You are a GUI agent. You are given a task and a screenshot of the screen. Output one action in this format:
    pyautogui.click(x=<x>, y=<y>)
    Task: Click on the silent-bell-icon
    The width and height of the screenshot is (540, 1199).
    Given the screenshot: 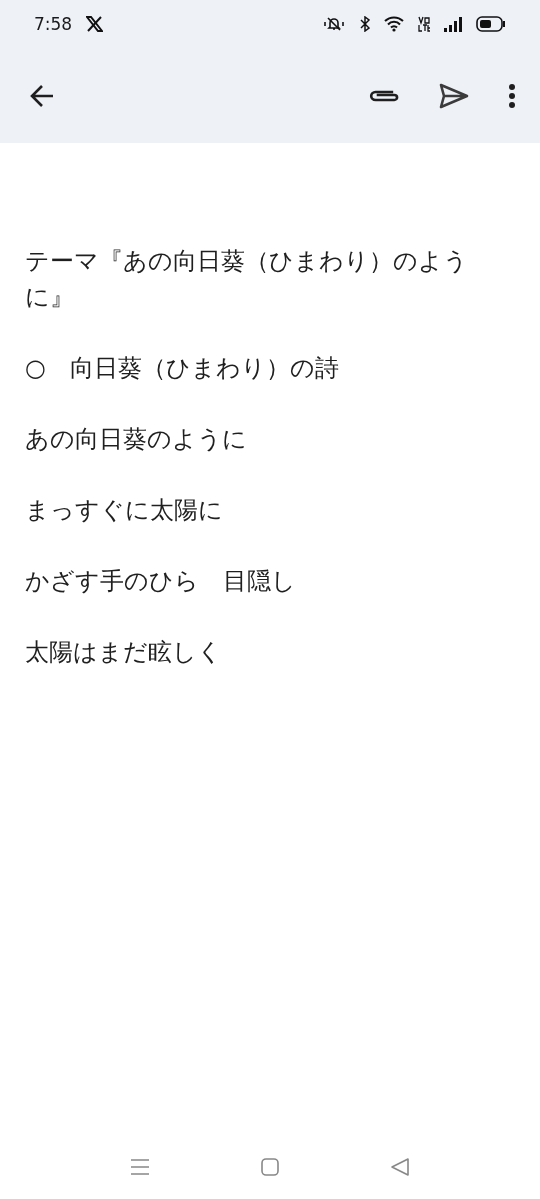 What is the action you would take?
    pyautogui.click(x=334, y=24)
    